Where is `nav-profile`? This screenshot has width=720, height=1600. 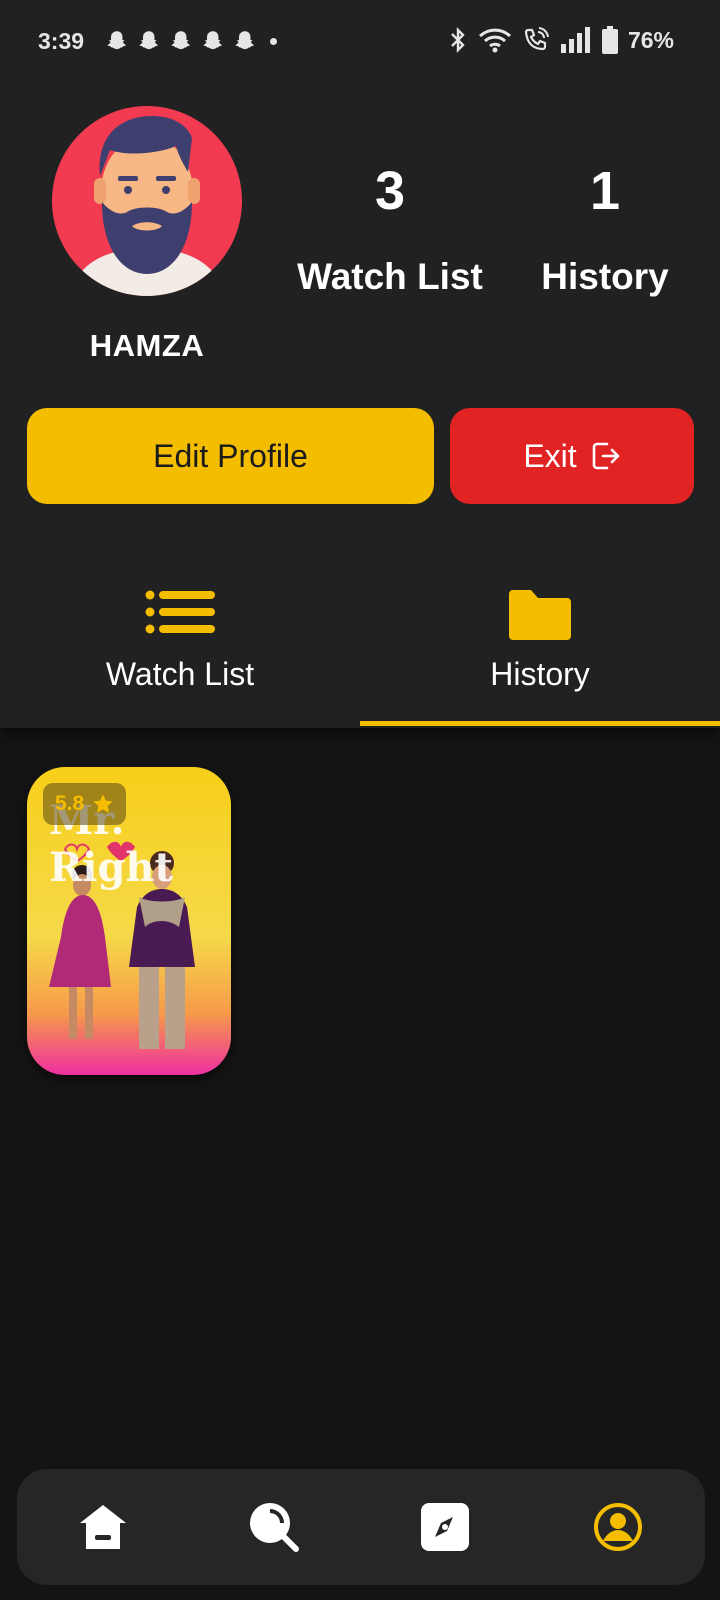 nav-profile is located at coordinates (618, 1527).